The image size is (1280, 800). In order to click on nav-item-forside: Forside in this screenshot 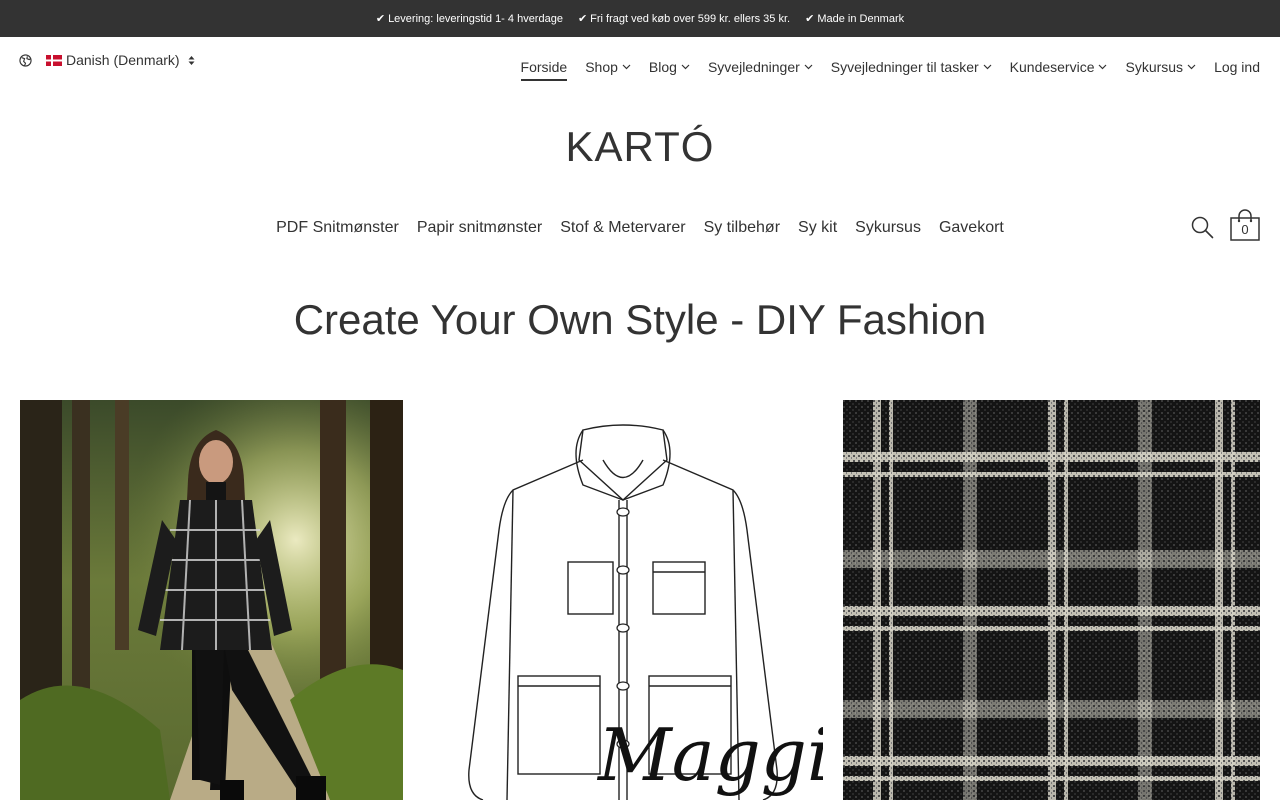, I will do `click(544, 70)`.